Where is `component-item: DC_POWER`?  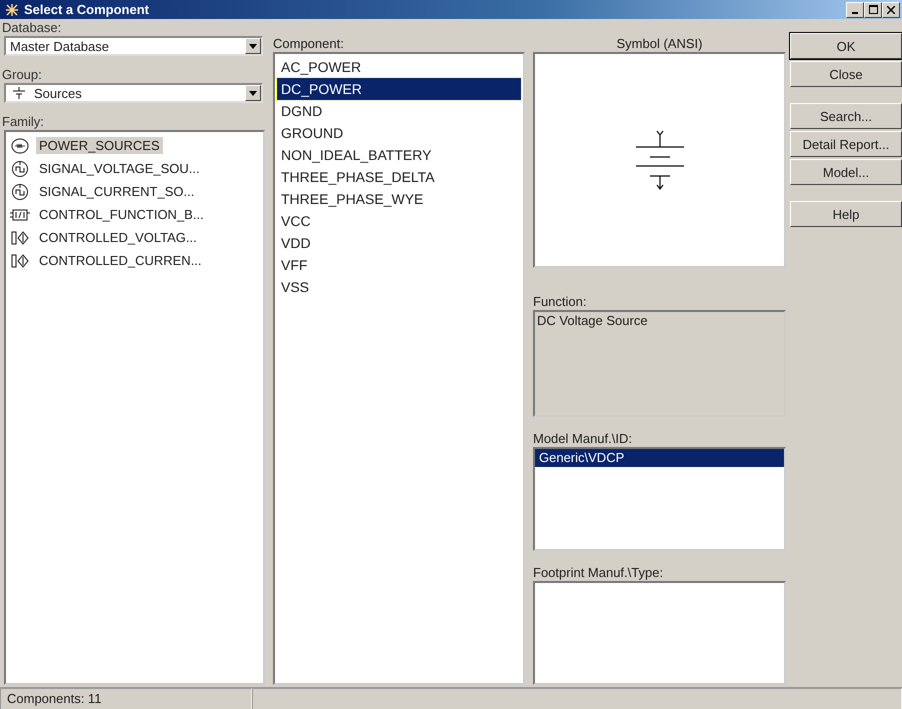
component-item: DC_POWER is located at coordinates (399, 89).